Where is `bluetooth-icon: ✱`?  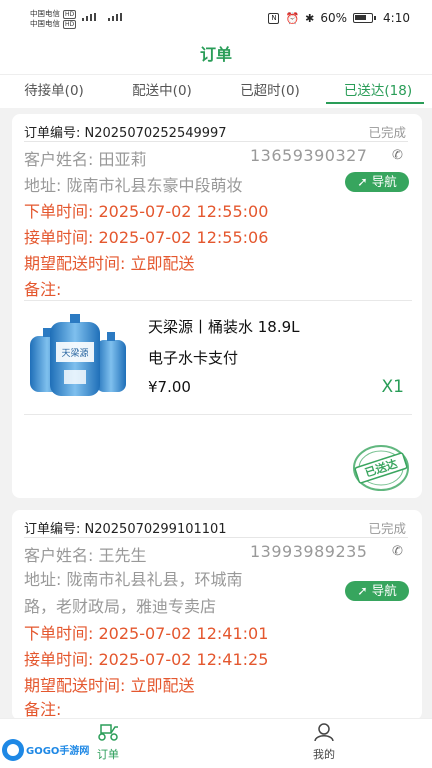 bluetooth-icon: ✱ is located at coordinates (310, 18).